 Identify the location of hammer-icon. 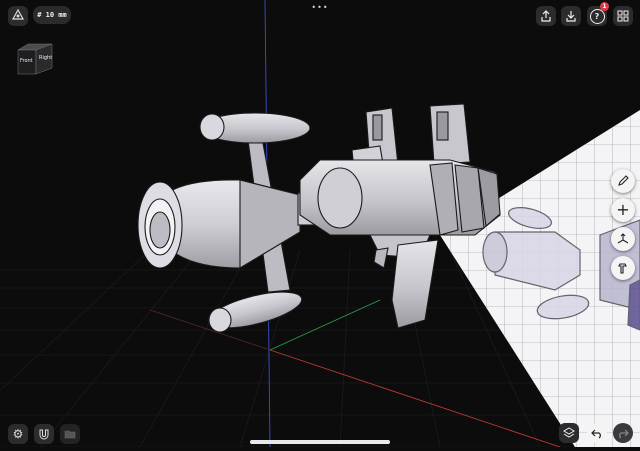
(623, 268).